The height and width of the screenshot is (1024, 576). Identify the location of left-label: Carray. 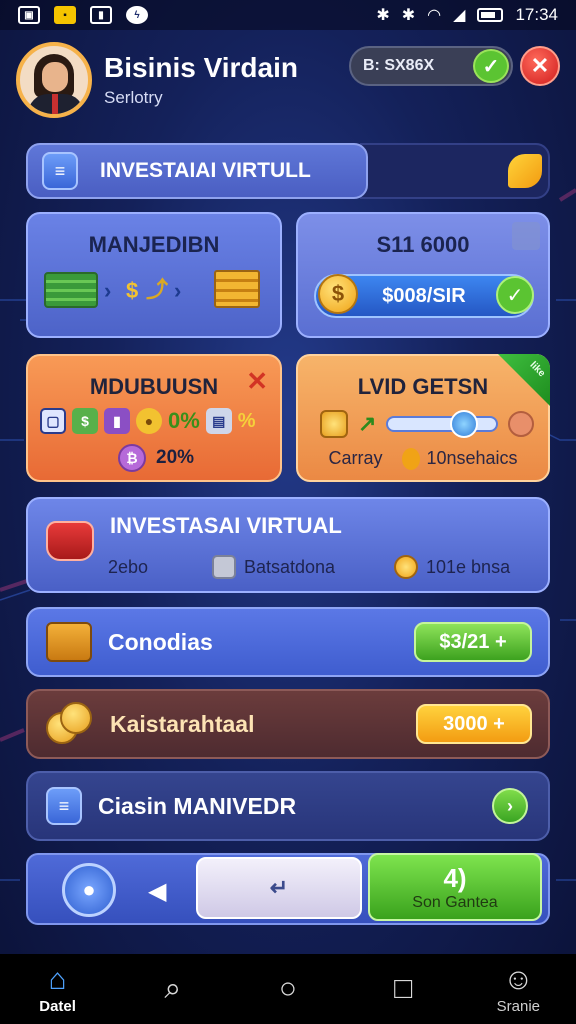
(355, 458).